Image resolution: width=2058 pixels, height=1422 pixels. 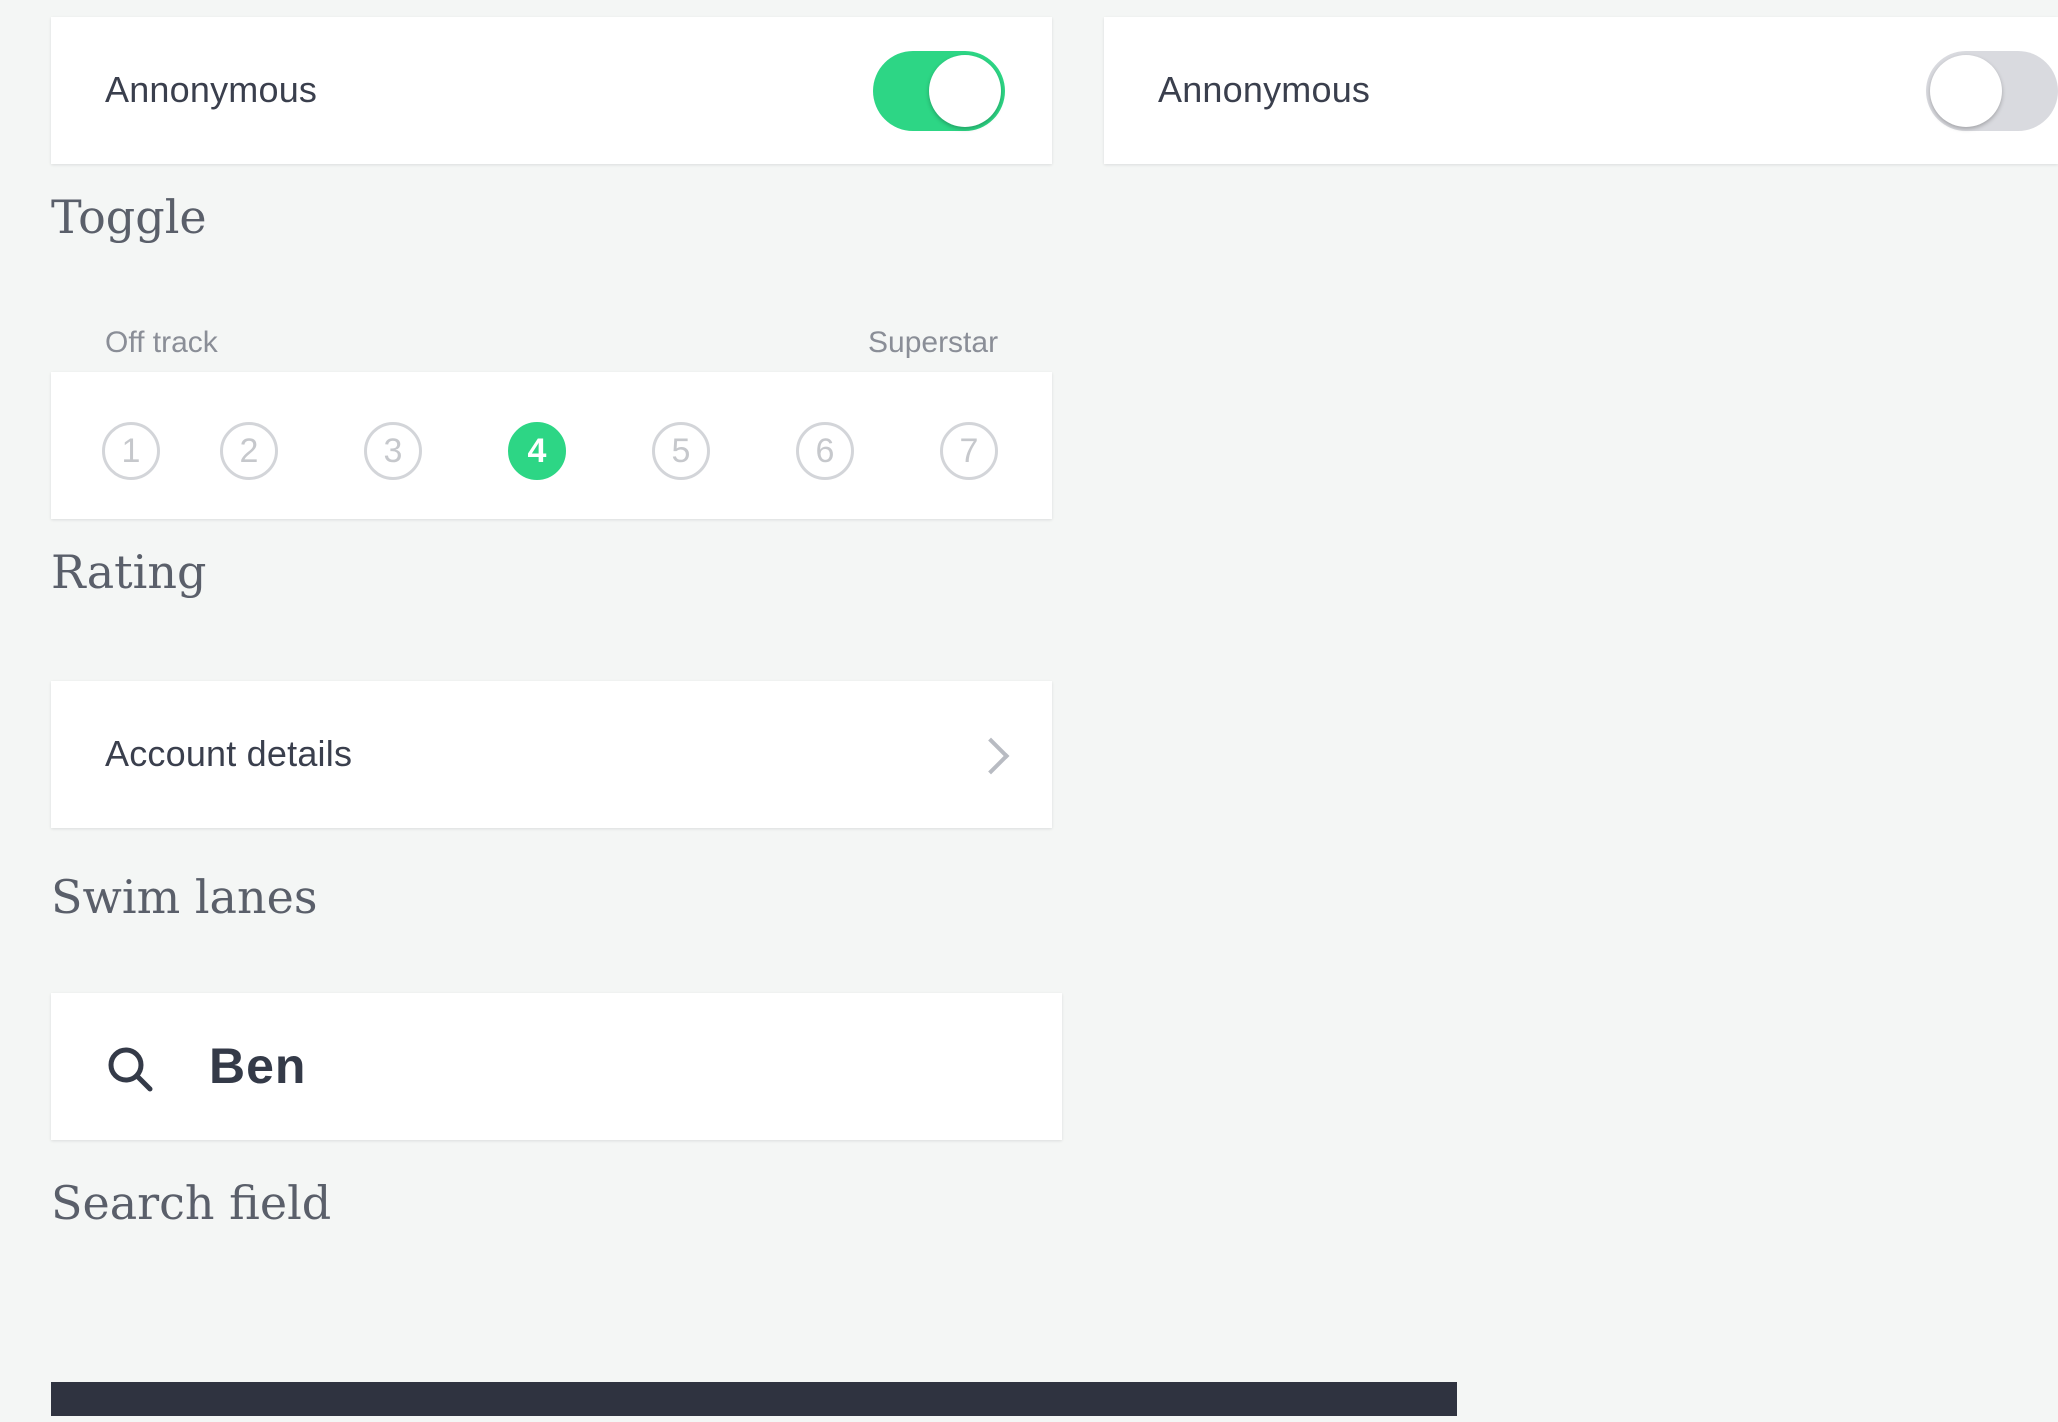 What do you see at coordinates (556, 1066) in the screenshot?
I see `search-field: Ben` at bounding box center [556, 1066].